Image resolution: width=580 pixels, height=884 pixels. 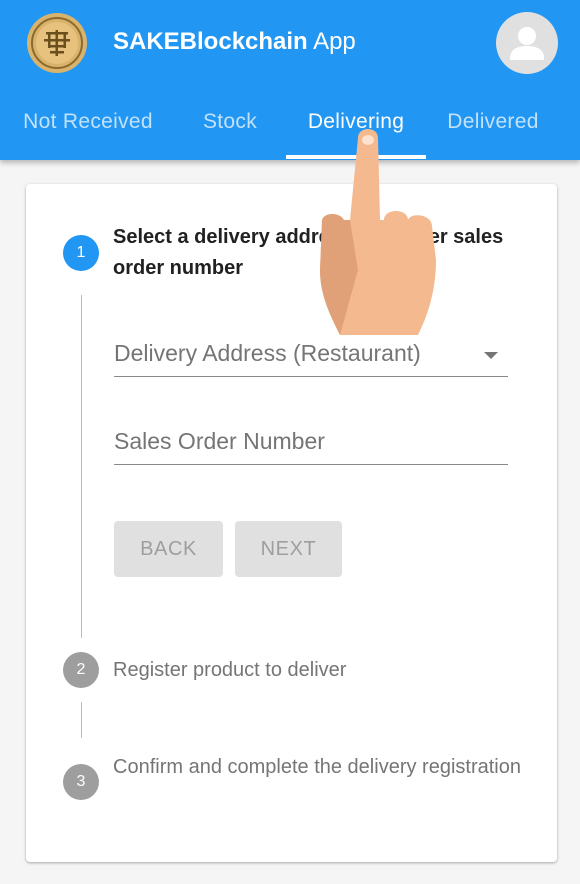 What do you see at coordinates (81, 670) in the screenshot?
I see `step-2-circle: 2` at bounding box center [81, 670].